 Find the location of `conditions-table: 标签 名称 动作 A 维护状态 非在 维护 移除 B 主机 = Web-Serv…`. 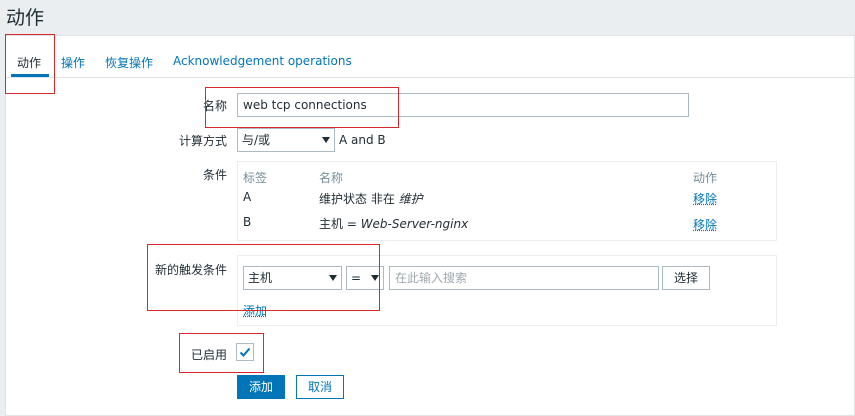

conditions-table: 标签 名称 动作 A 维护状态 非在 维护 移除 B 主机 = Web-Serv… is located at coordinates (507, 201).